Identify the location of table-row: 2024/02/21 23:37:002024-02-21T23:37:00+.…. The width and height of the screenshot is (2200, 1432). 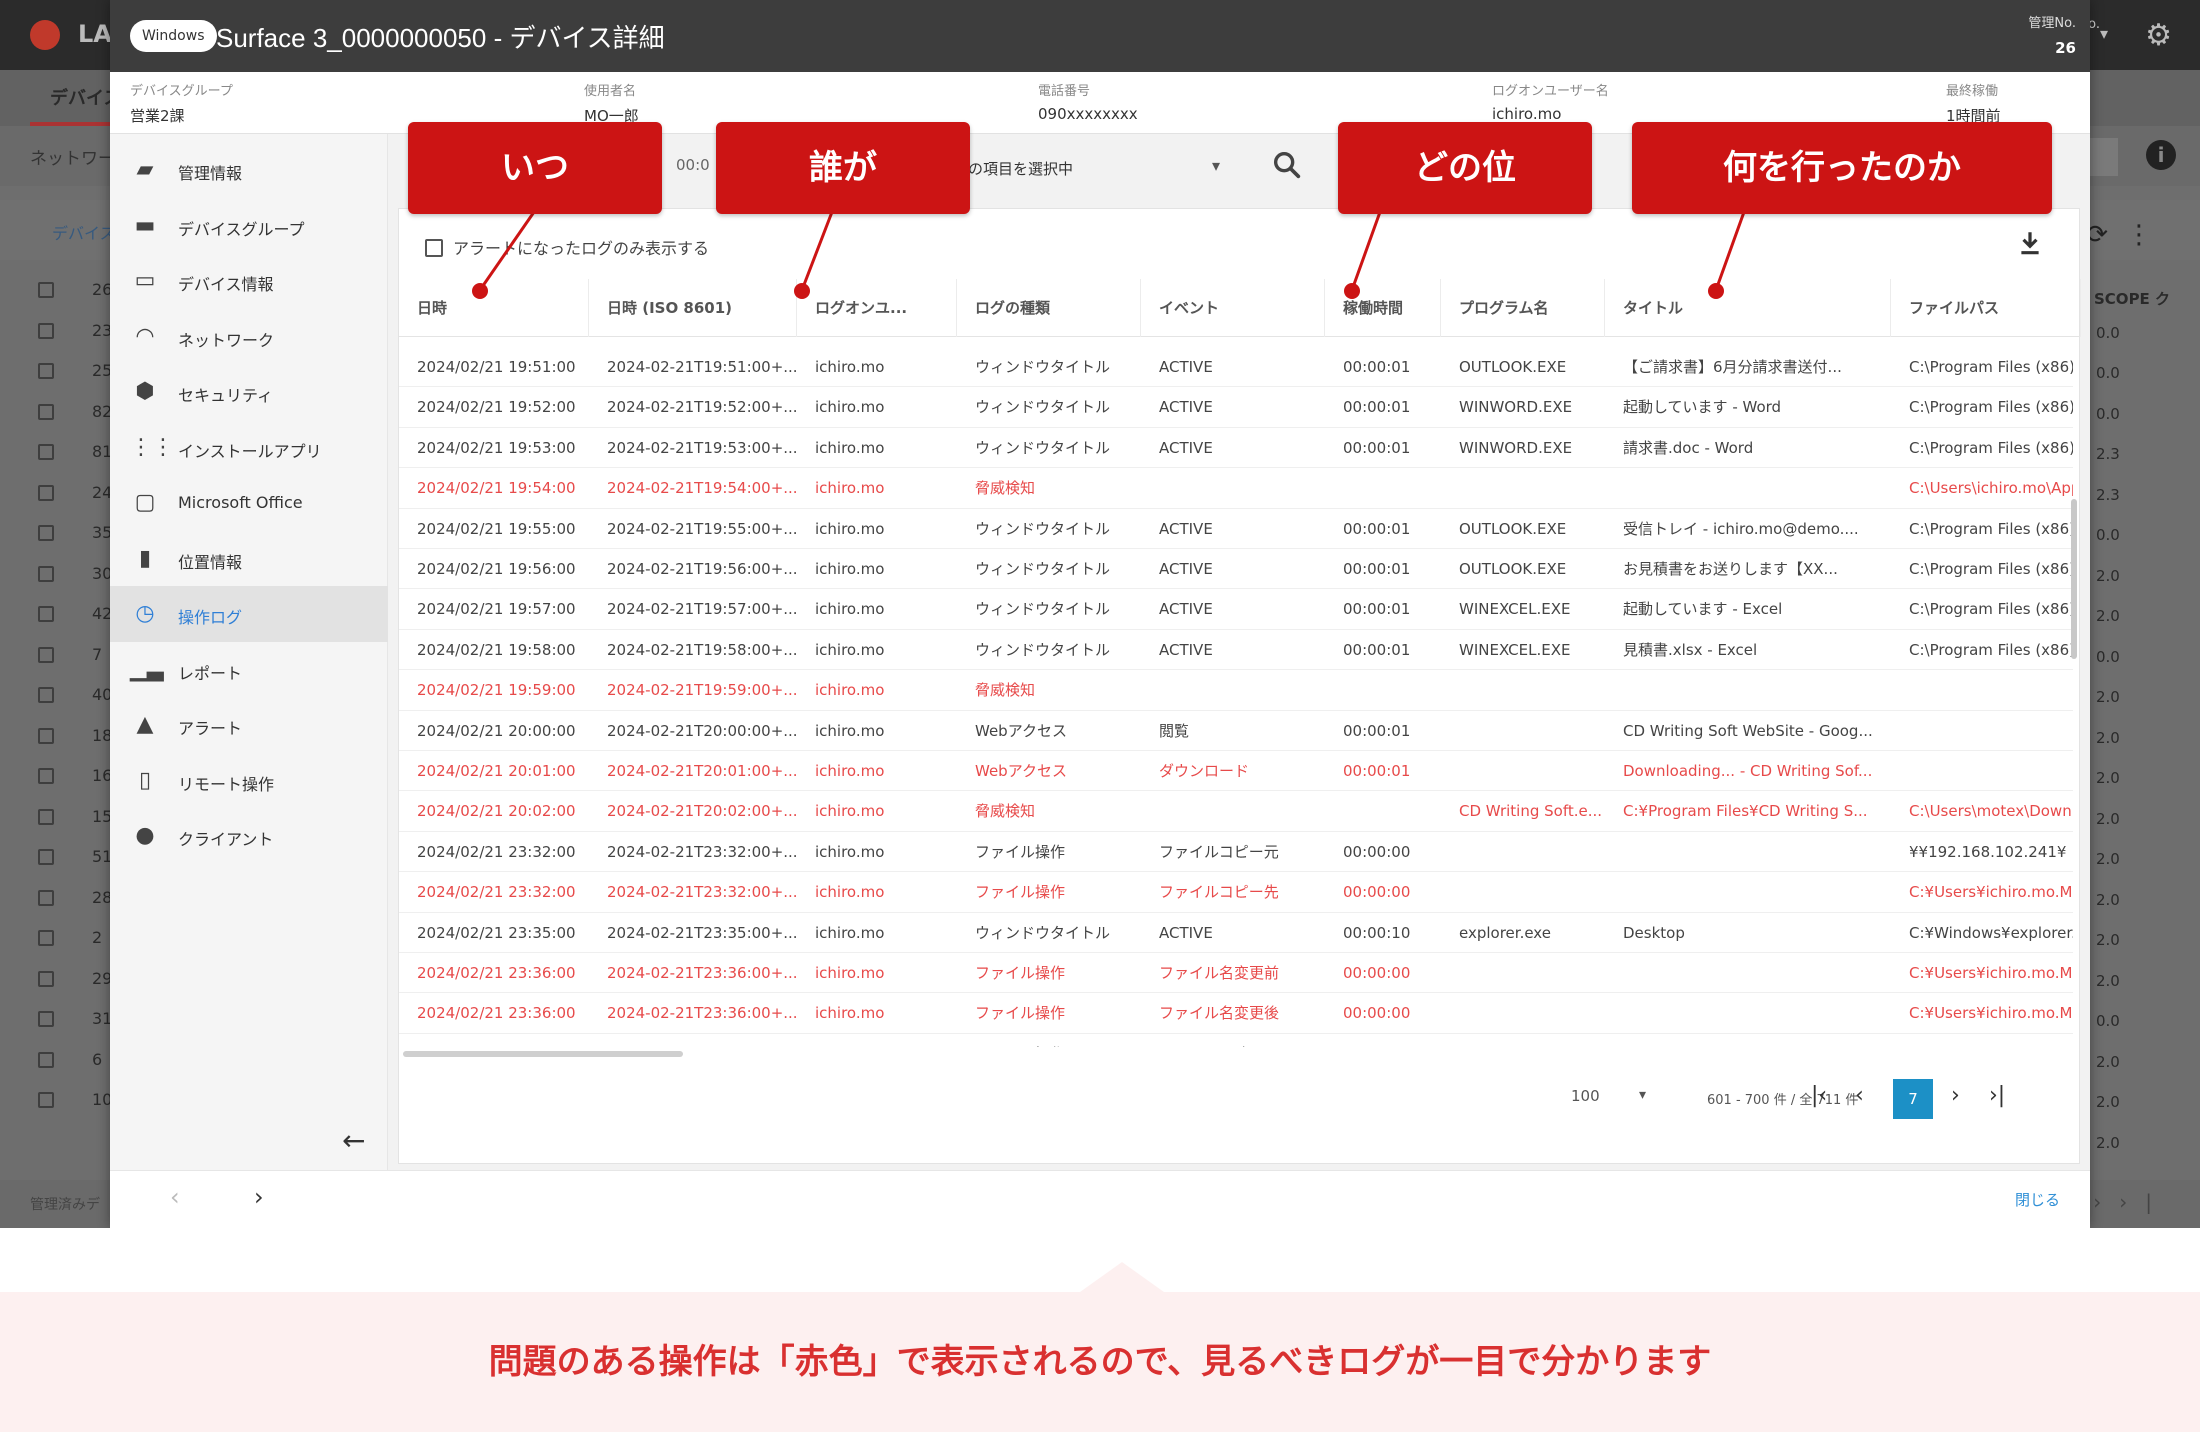
(1236, 1040).